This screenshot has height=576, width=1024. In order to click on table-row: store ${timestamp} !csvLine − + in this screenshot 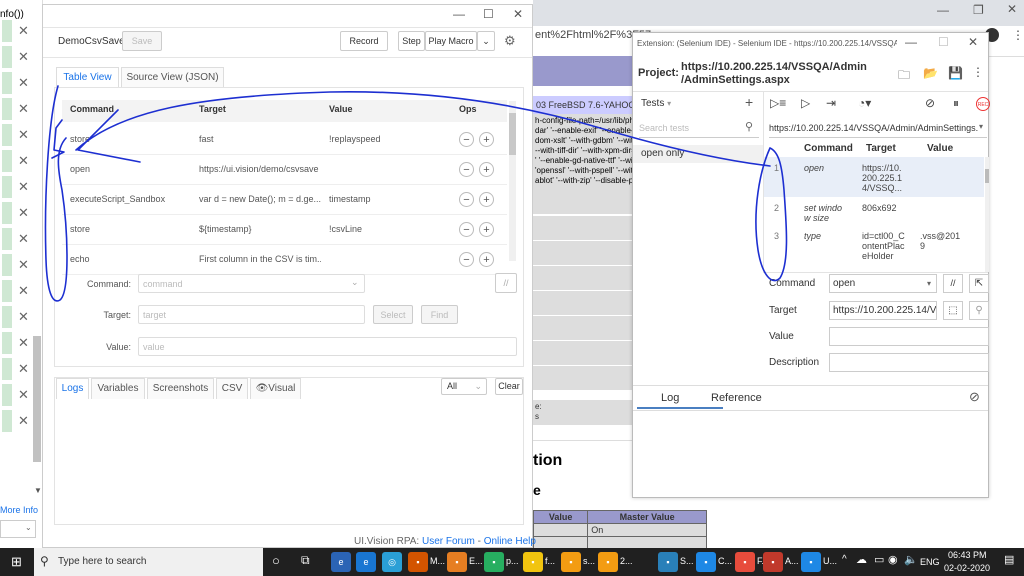, I will do `click(284, 230)`.